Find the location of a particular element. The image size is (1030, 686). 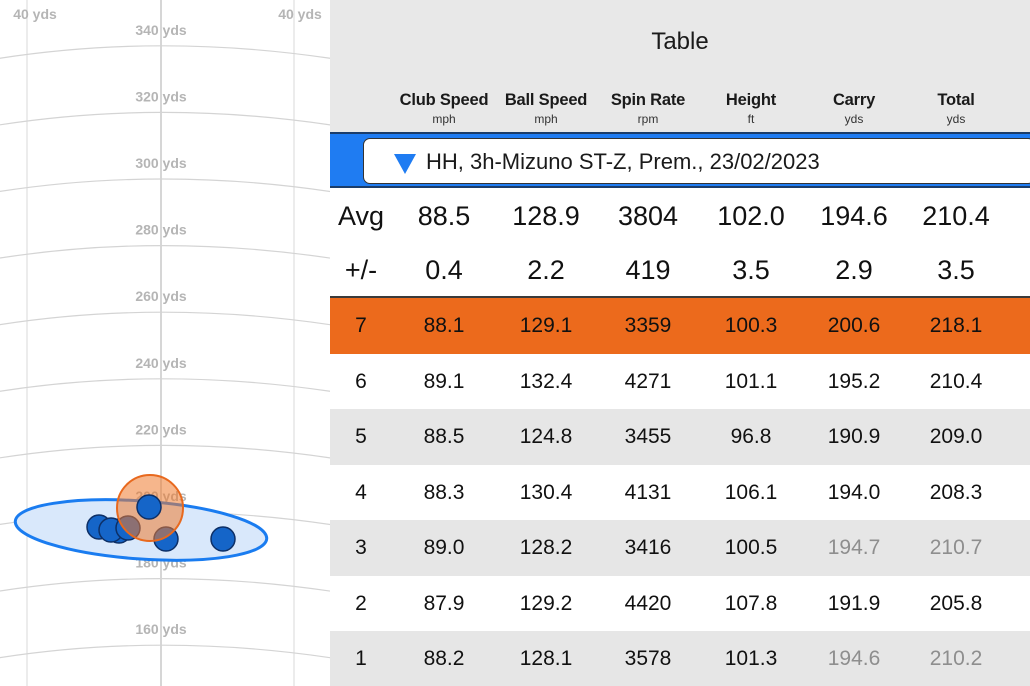

table-row: 3 89.0 128.2 3416 100.5 194.7 210.7 is located at coordinates (680, 548).